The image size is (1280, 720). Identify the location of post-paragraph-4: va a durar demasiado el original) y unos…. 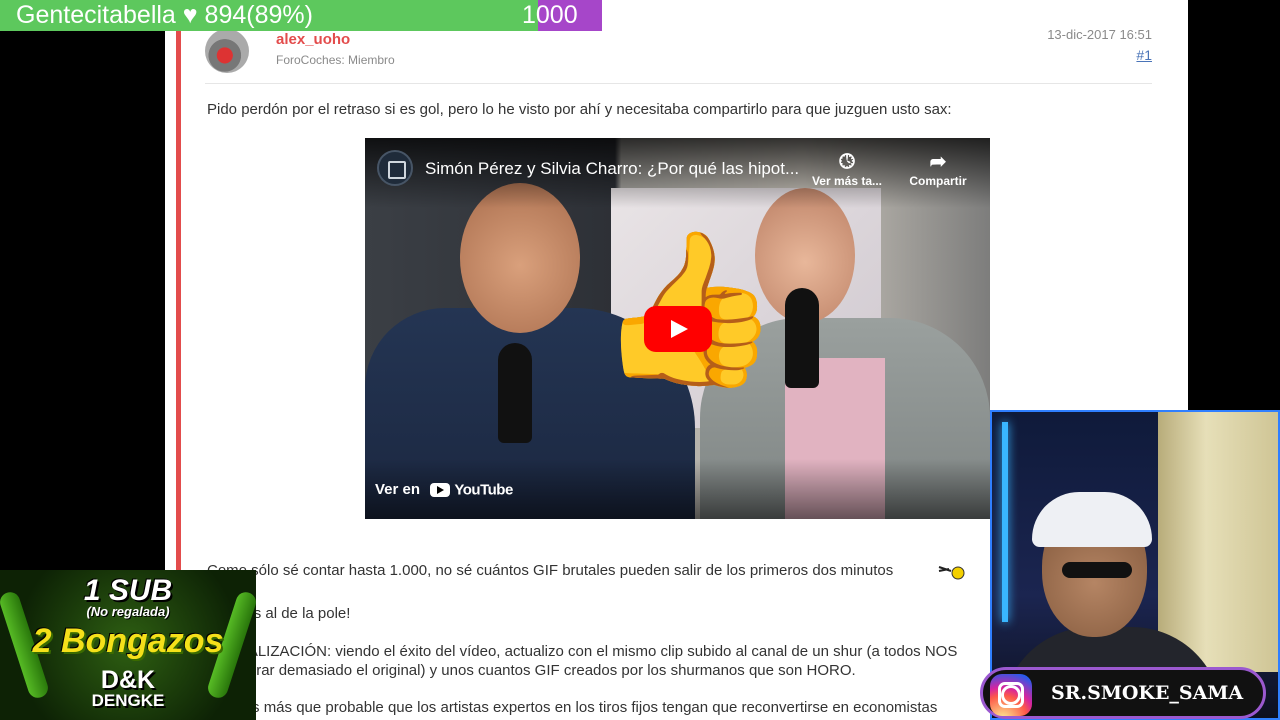
(531, 670).